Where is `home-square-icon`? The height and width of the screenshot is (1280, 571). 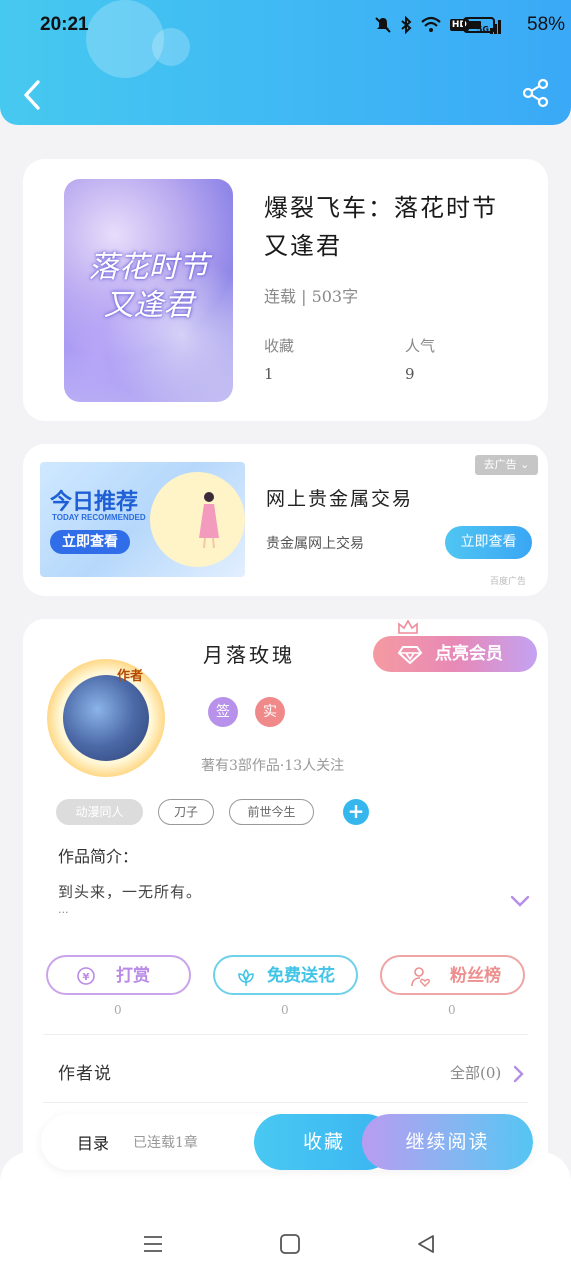 home-square-icon is located at coordinates (290, 1244).